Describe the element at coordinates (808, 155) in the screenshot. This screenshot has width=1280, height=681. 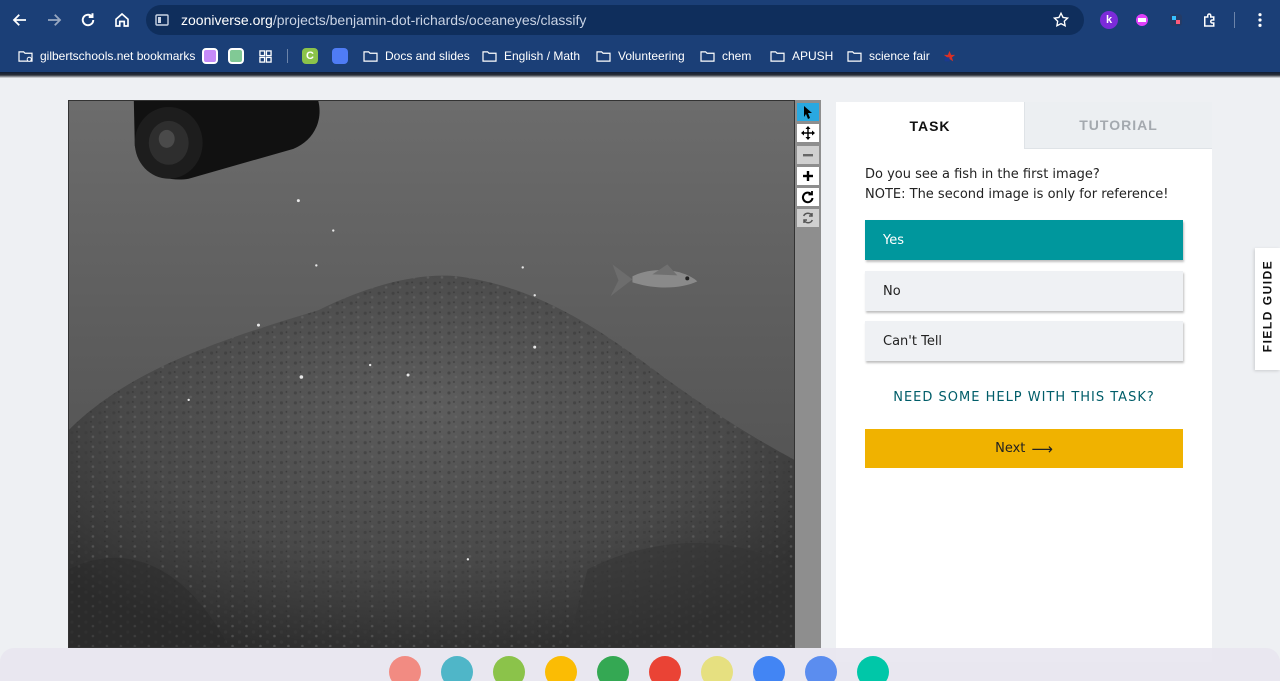
I see `zoom-out-icon` at that location.